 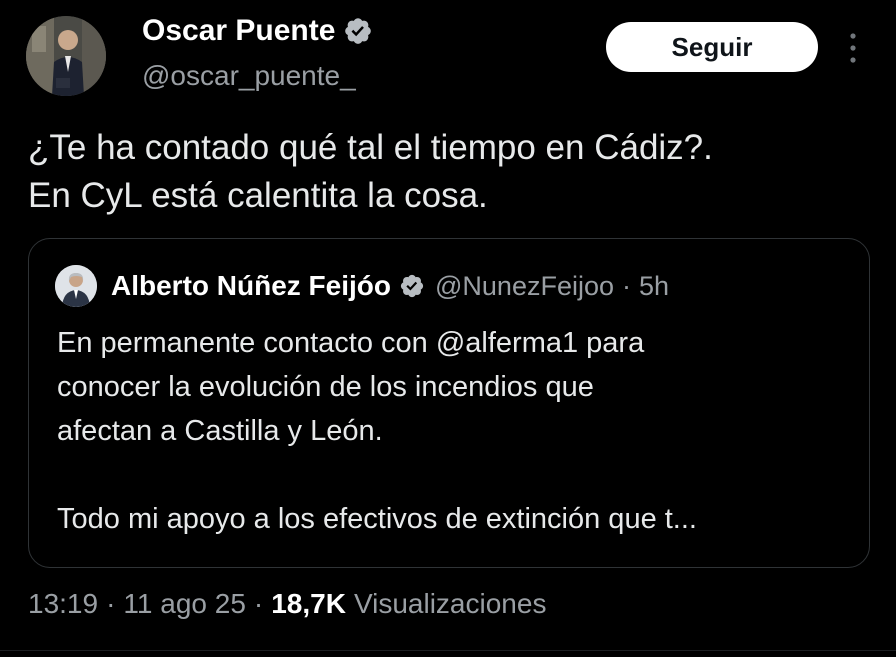 What do you see at coordinates (63, 604) in the screenshot?
I see `tweet-time: 13:19` at bounding box center [63, 604].